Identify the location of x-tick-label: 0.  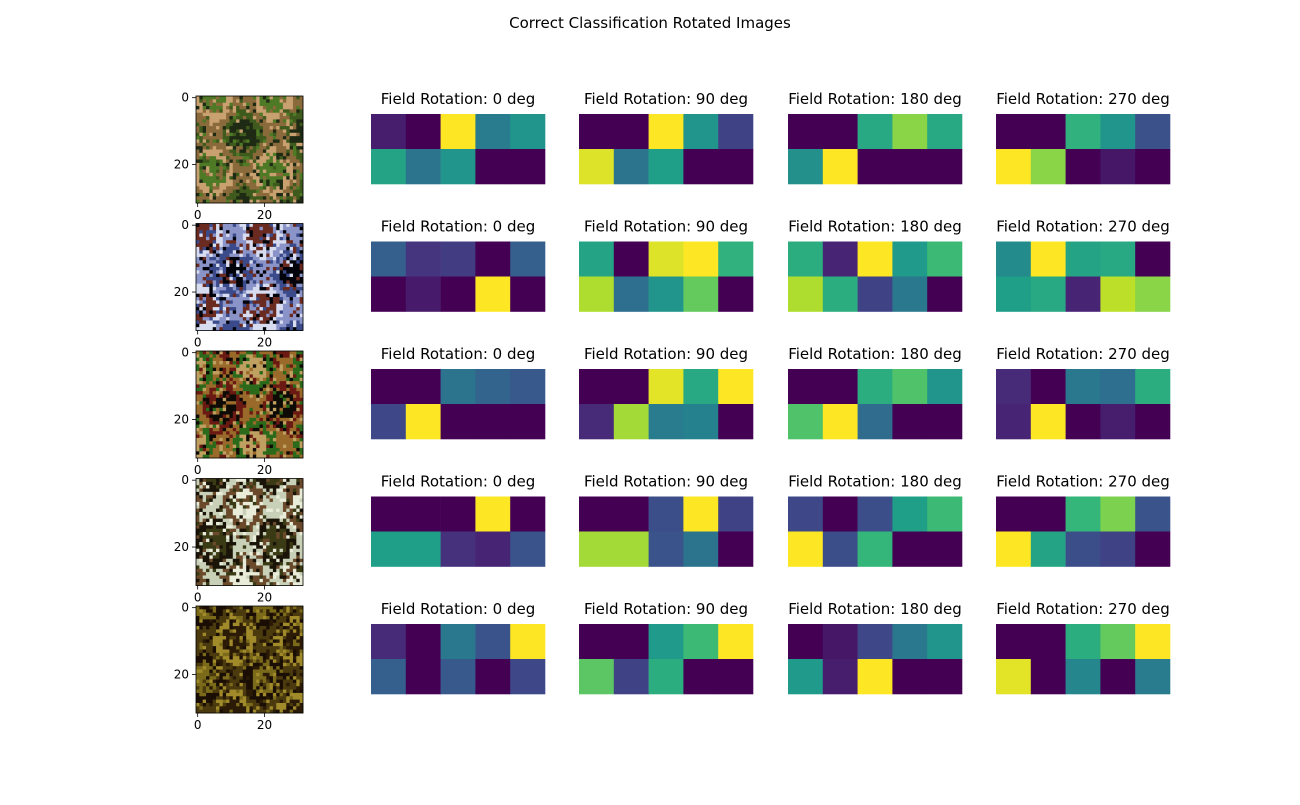
(198, 725).